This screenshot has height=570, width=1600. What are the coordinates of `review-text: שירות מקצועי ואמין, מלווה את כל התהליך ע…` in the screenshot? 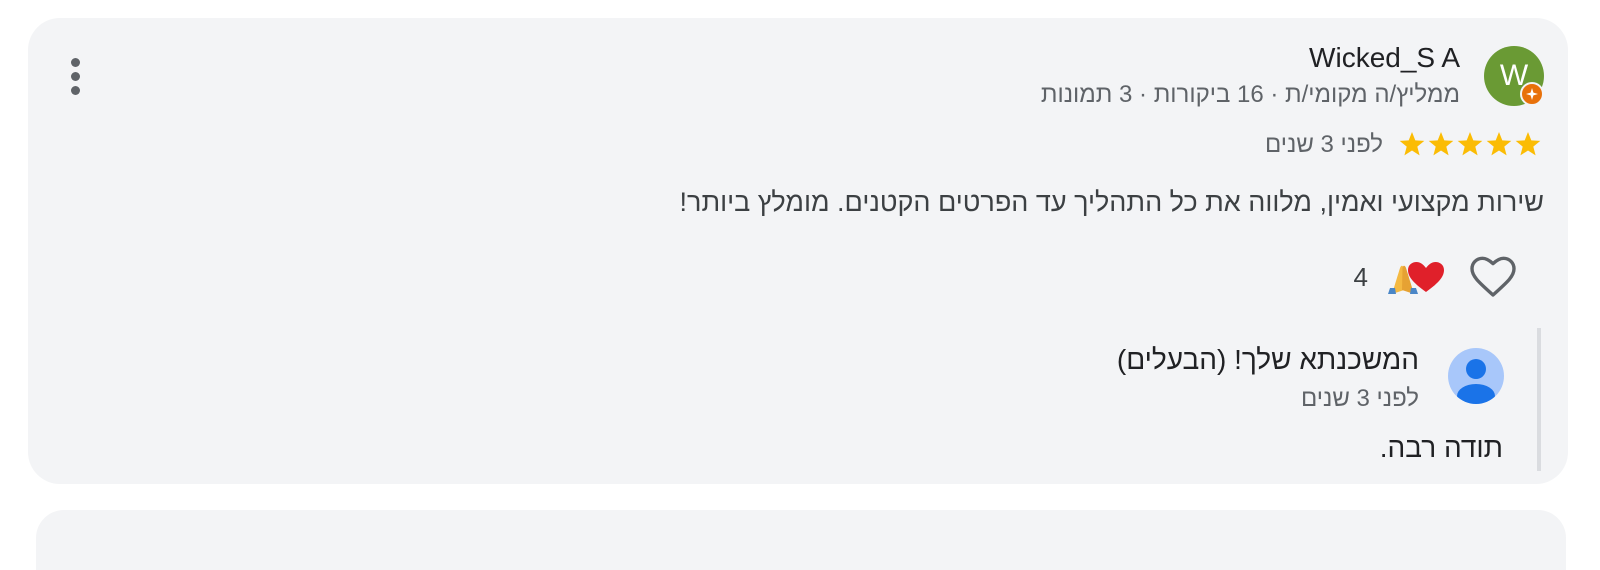 It's located at (1111, 202).